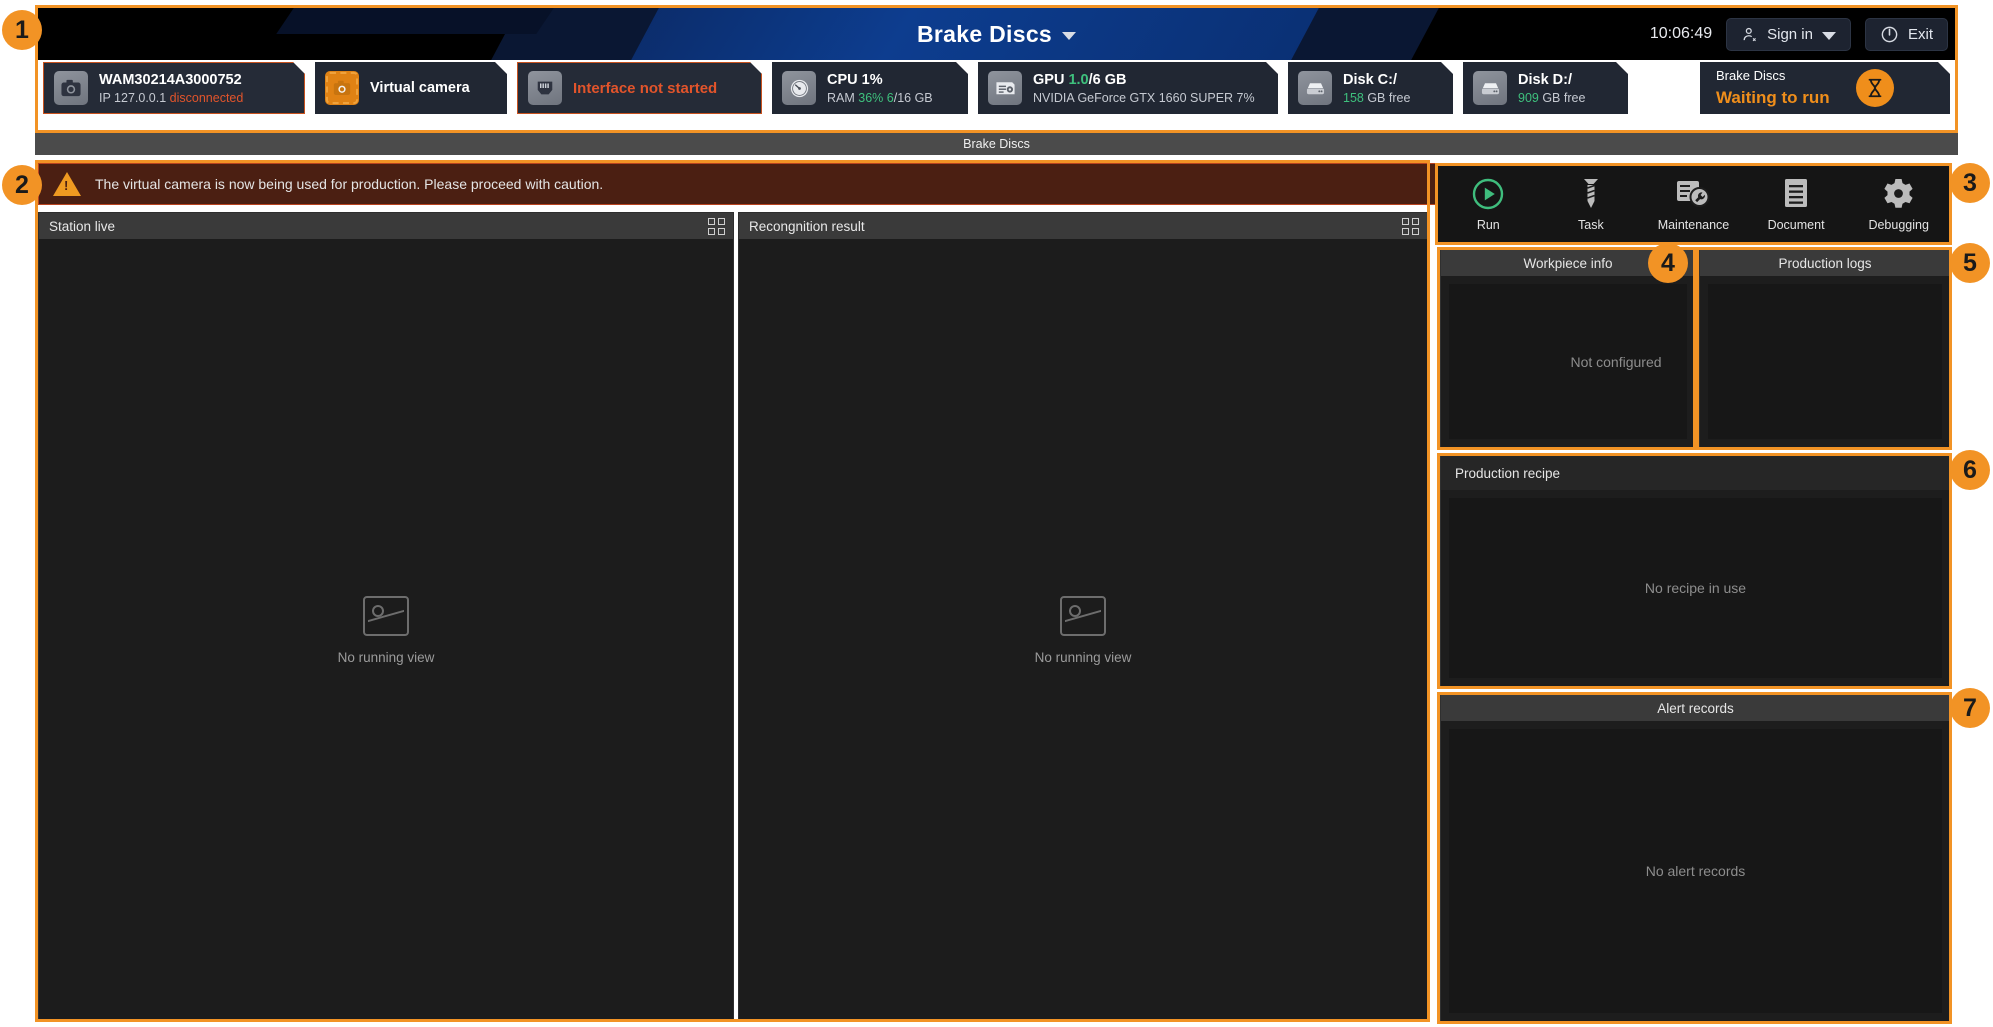 Image resolution: width=1993 pixels, height=1027 pixels. I want to click on status-card-disk-d: Disk D:/ 909 GB free, so click(1545, 88).